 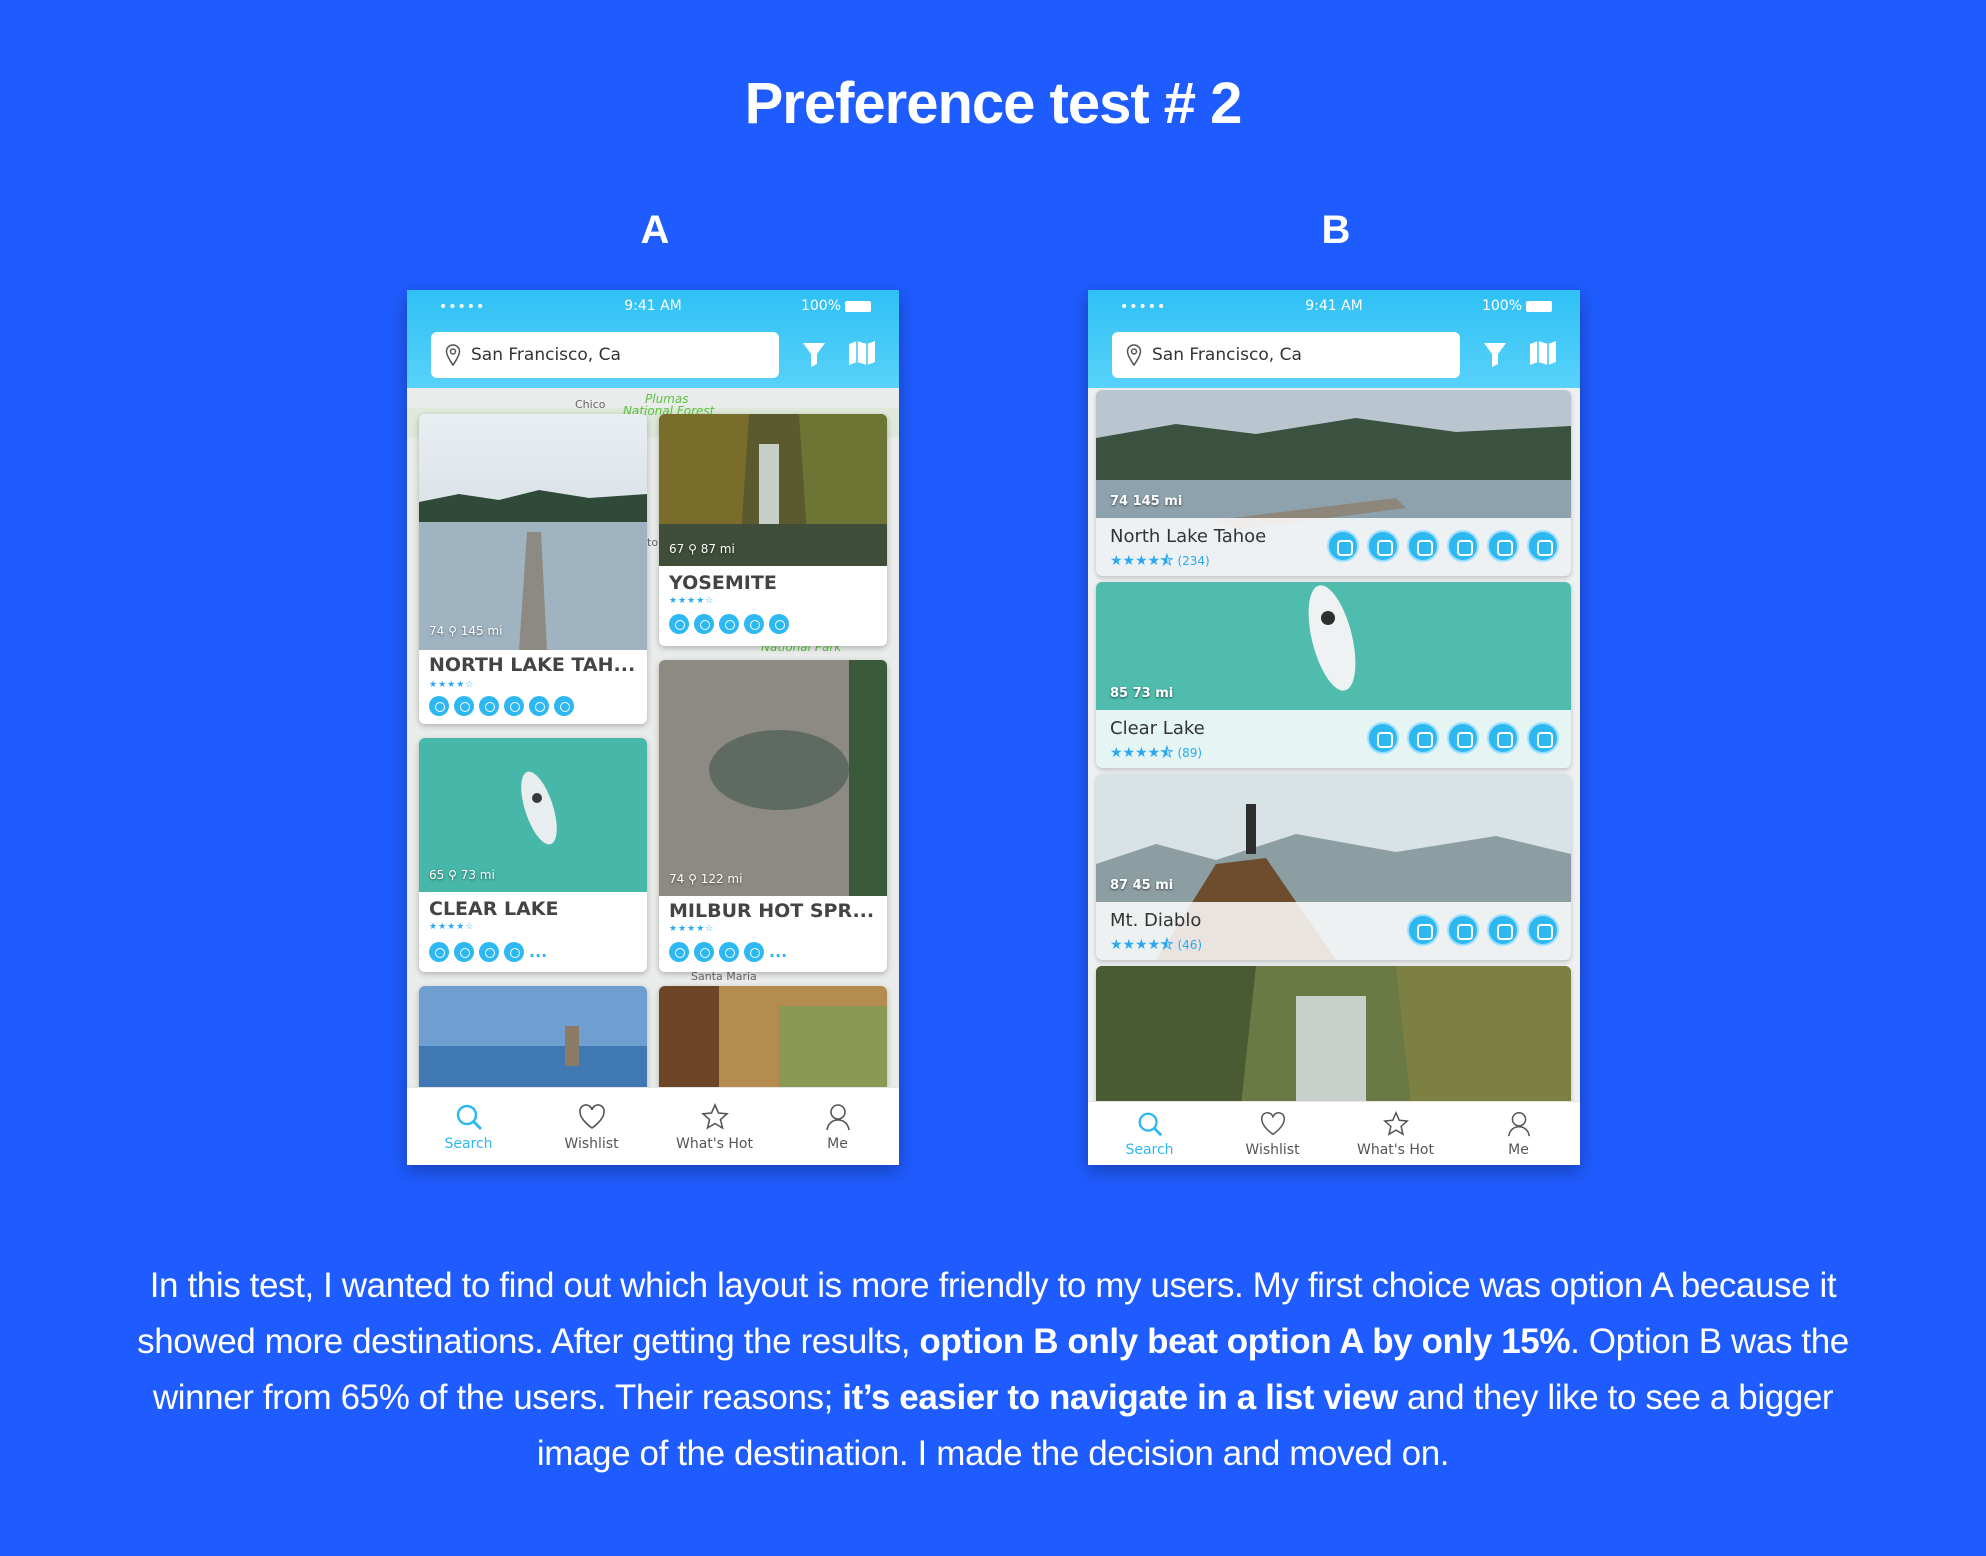 I want to click on bottom-tab-bar: Search Wishlist What's Hot Me, so click(x=653, y=1126).